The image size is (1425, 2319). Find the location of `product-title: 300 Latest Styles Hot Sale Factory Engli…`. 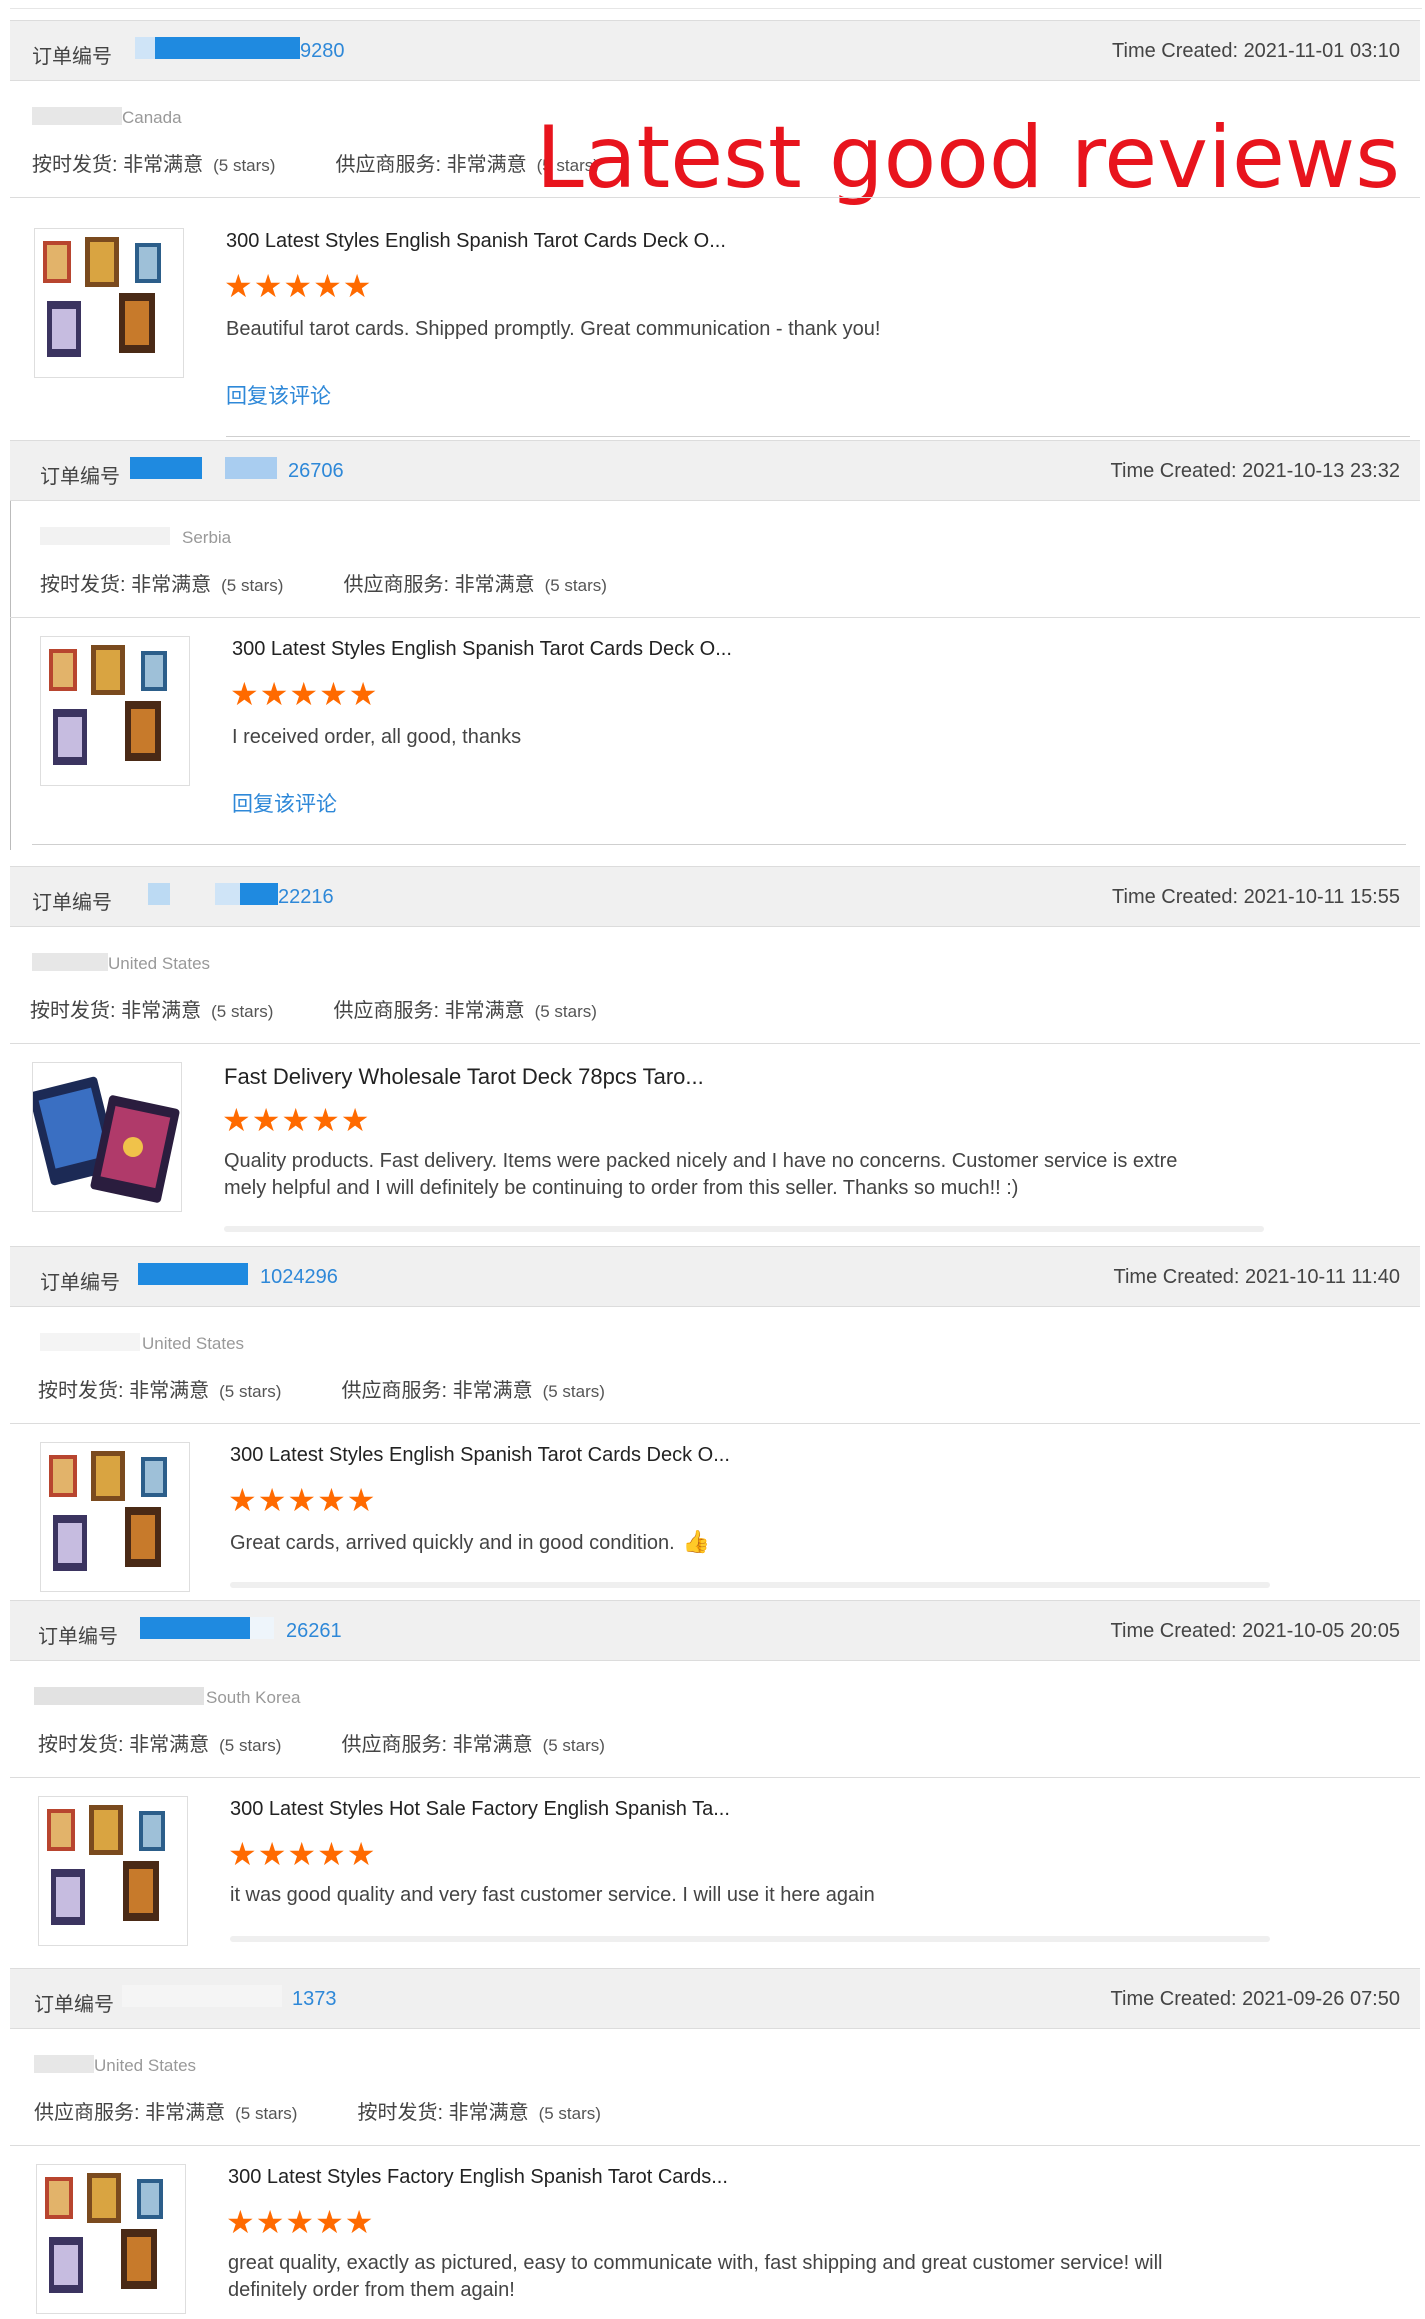

product-title: 300 Latest Styles Hot Sale Factory Engli… is located at coordinates (480, 1809).